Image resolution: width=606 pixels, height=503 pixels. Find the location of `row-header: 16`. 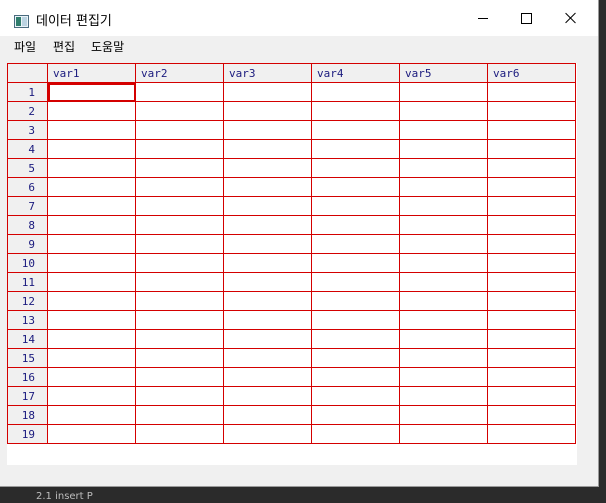

row-header: 16 is located at coordinates (27, 377).